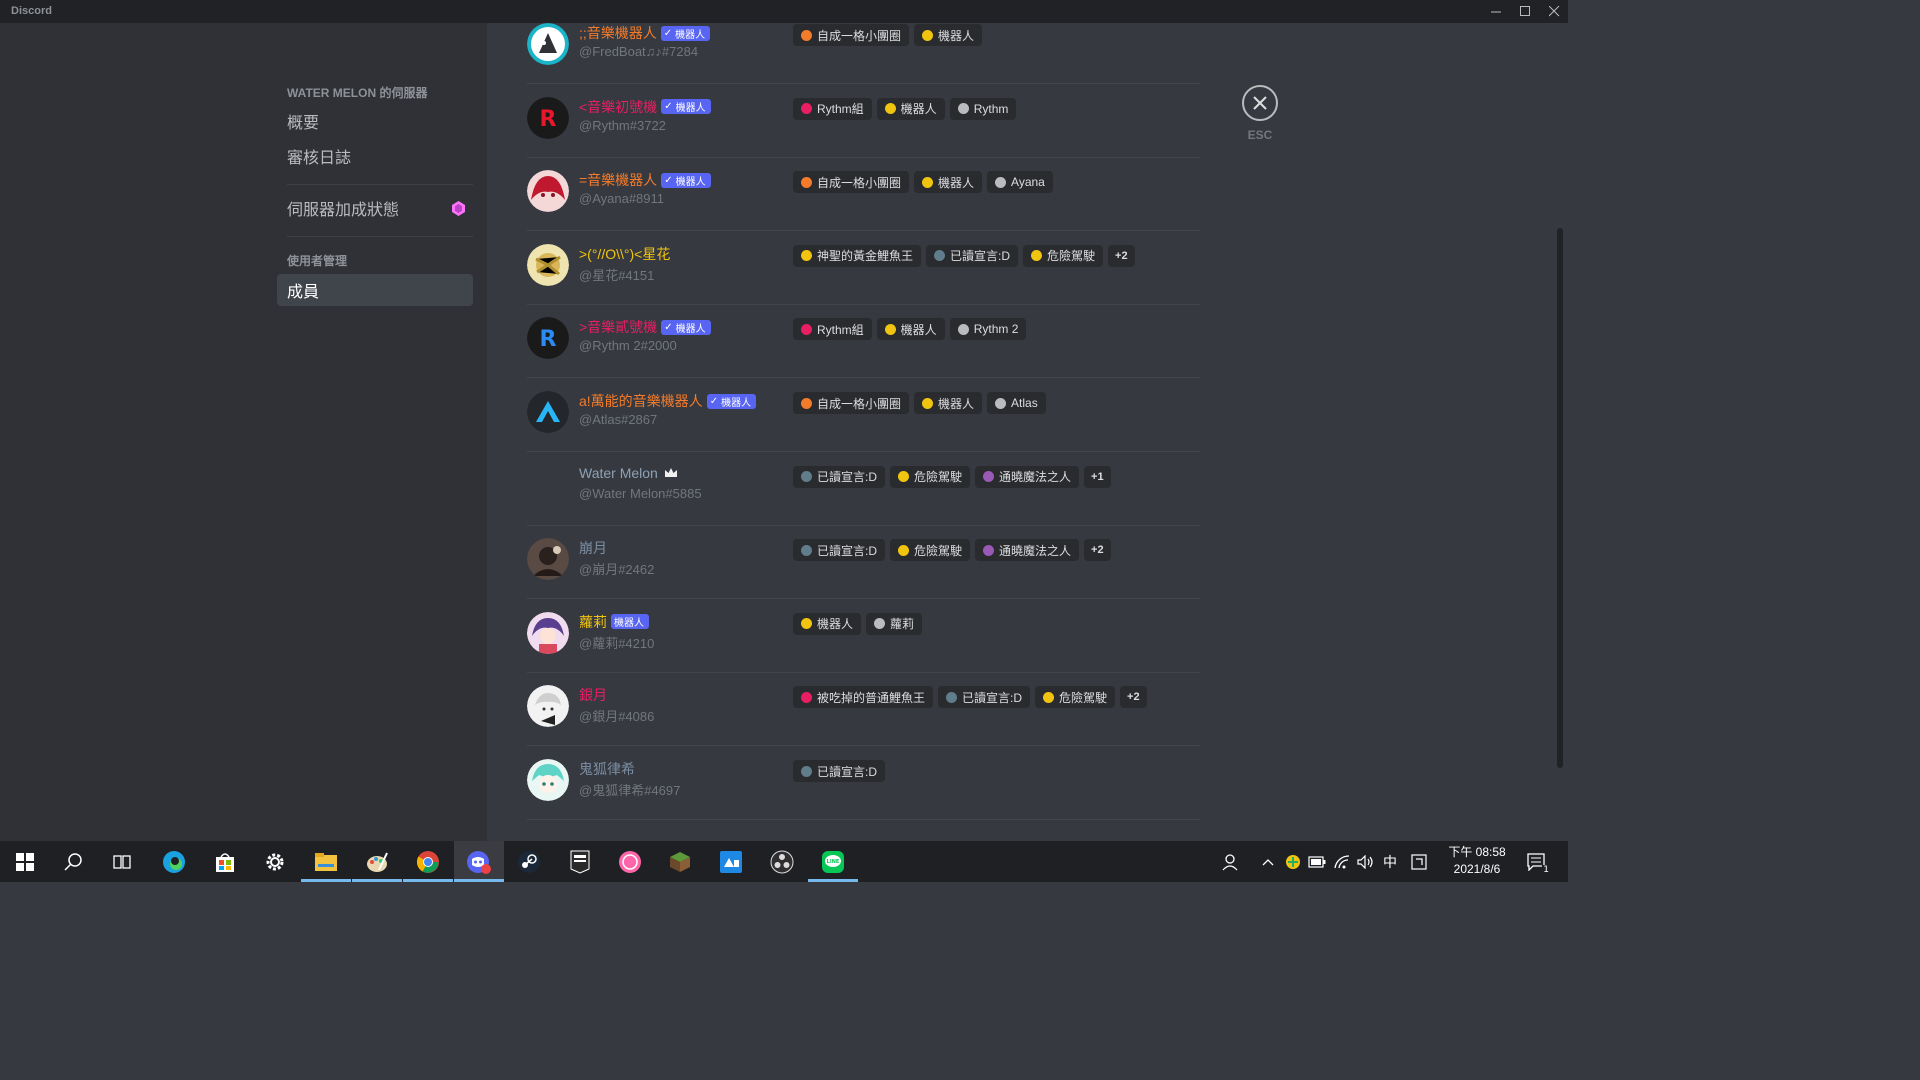  I want to click on capture-button, so click(731, 861).